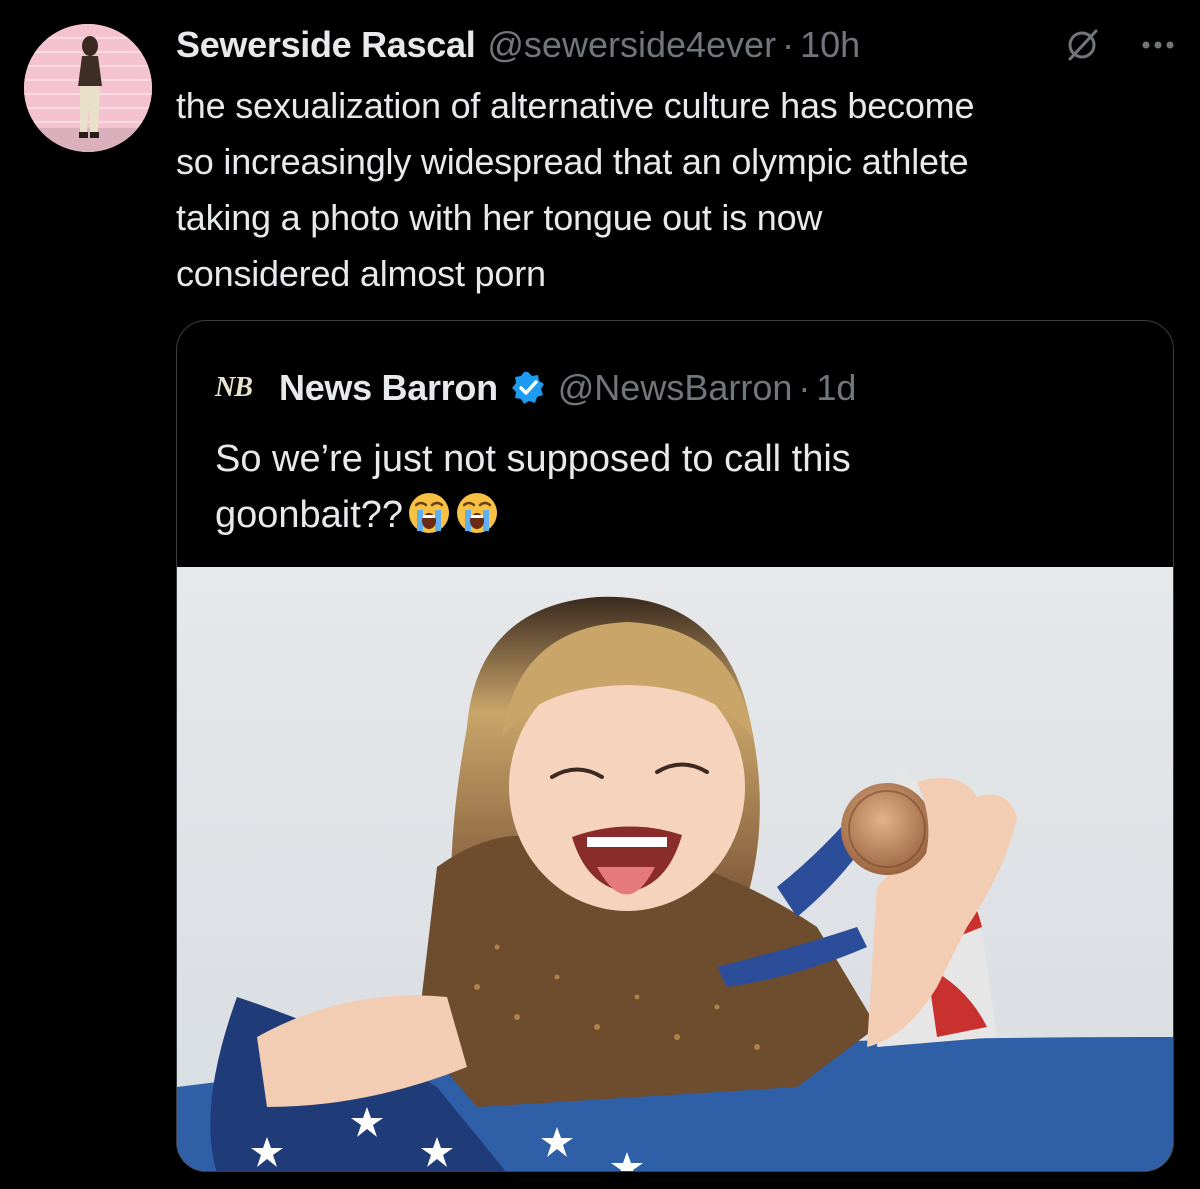 The image size is (1200, 1189). Describe the element at coordinates (326, 45) in the screenshot. I see `author-display-name: Sewerside Rascal` at that location.